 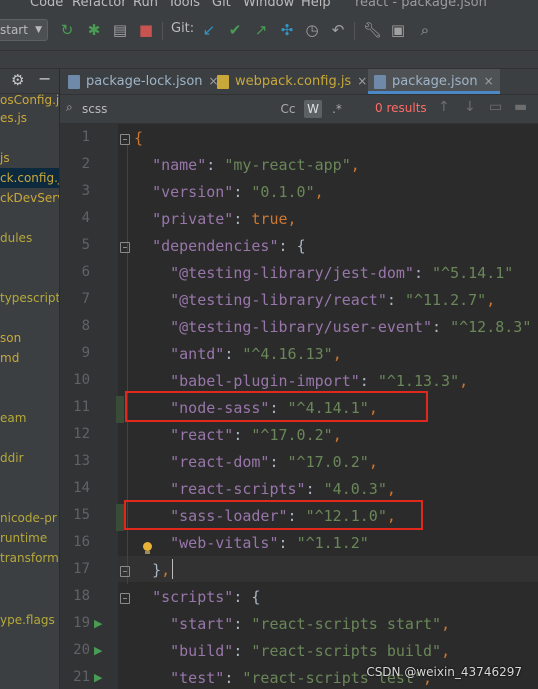 What do you see at coordinates (401, 108) in the screenshot?
I see `search-results-count: 0 results` at bounding box center [401, 108].